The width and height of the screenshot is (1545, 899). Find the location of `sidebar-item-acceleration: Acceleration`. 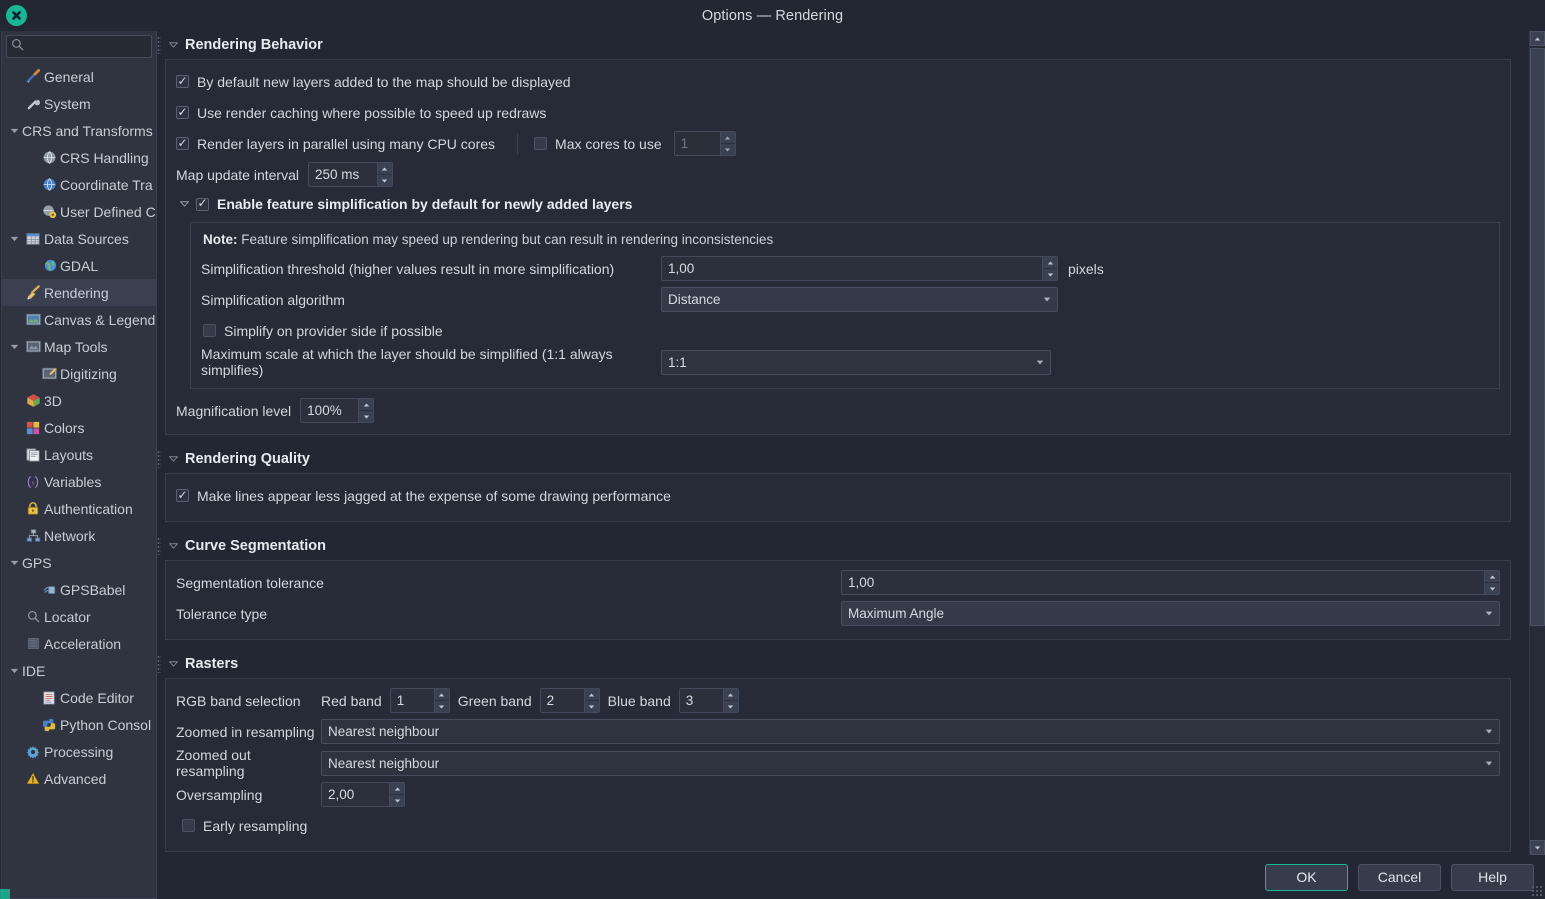

sidebar-item-acceleration: Acceleration is located at coordinates (79, 643).